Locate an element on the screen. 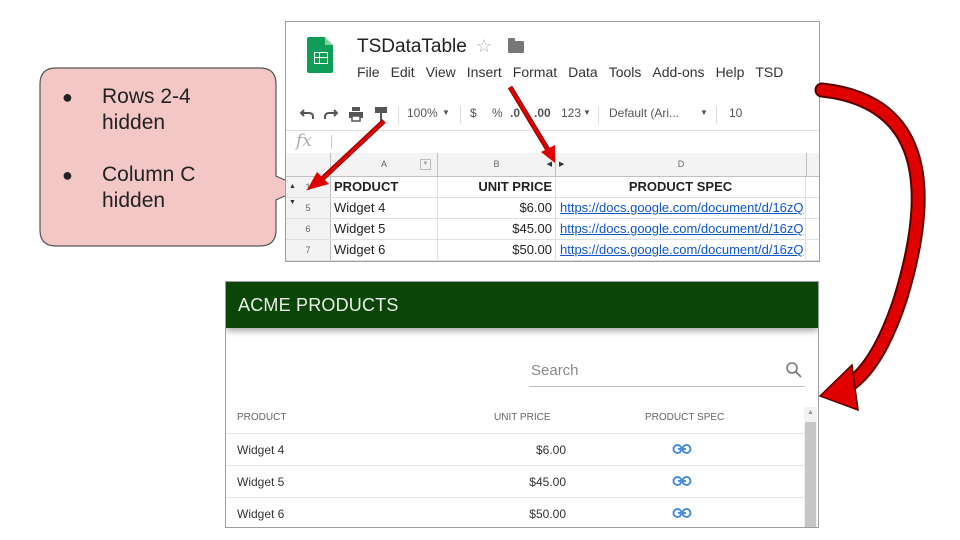 This screenshot has height=540, width=960. vertical-scrollbar: ▲ is located at coordinates (810, 467).